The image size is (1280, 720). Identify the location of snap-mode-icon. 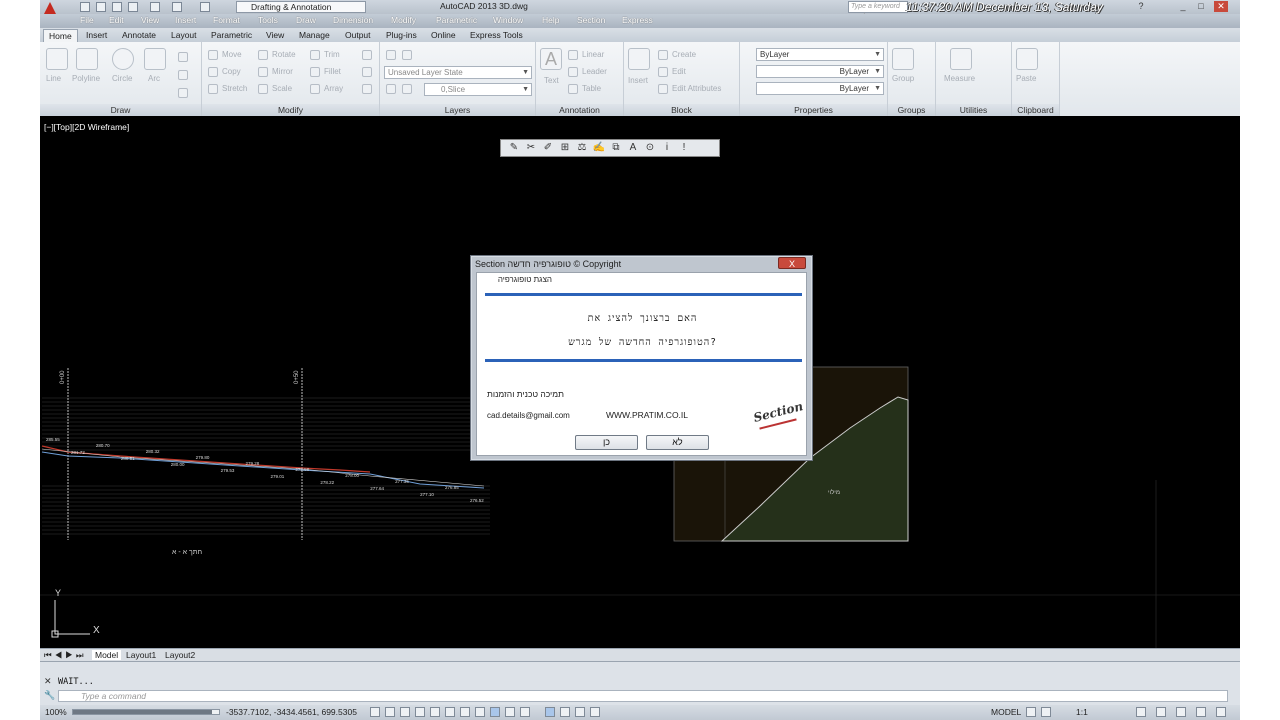
(390, 712).